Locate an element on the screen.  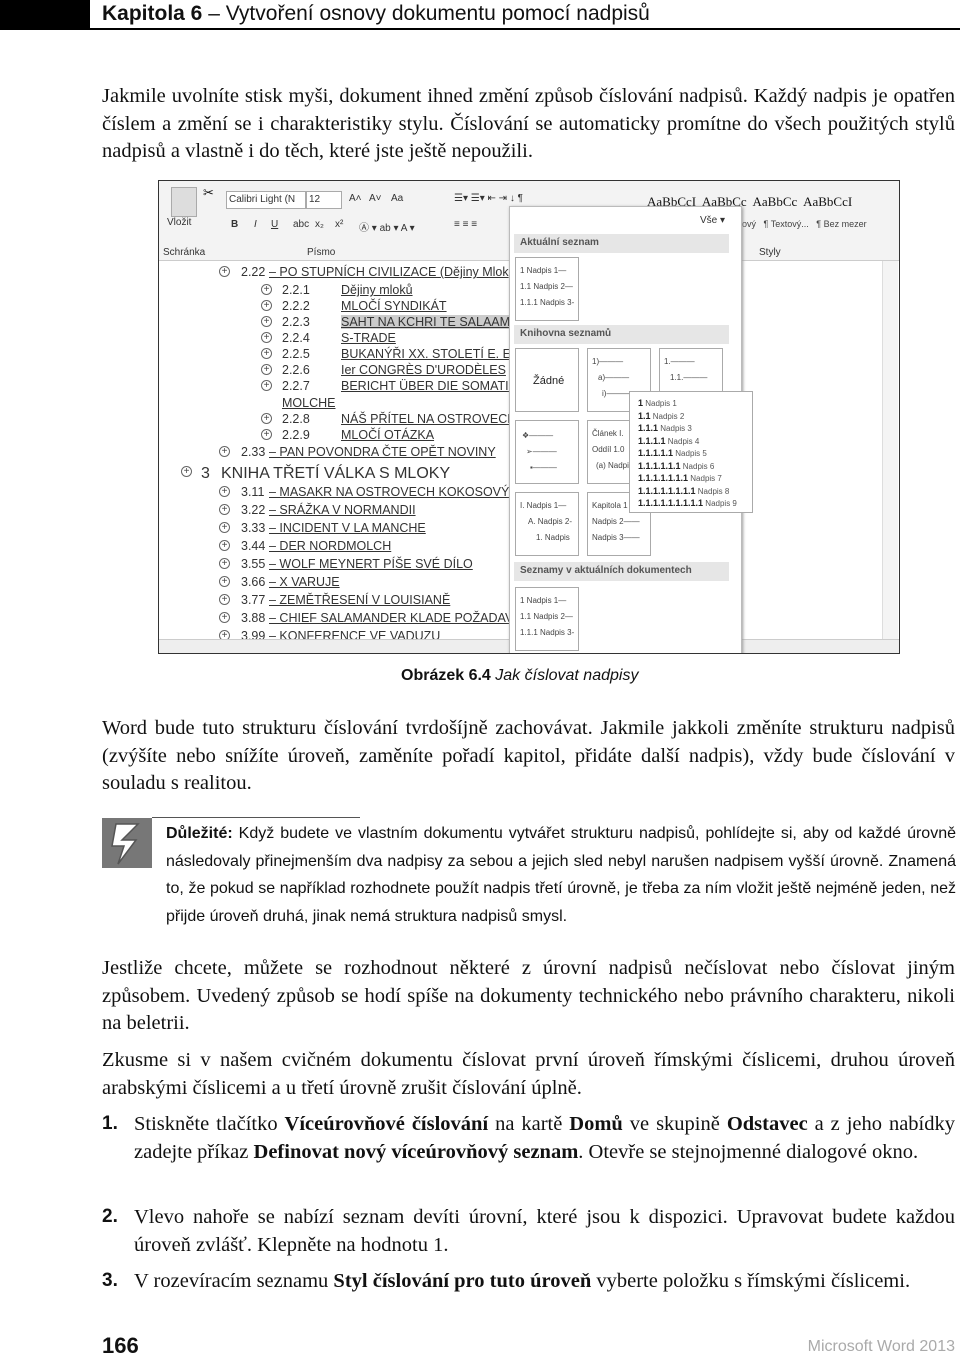
outline-text: – ZEMĚTŘESENÍ V LOUISIANĚ is located at coordinates (360, 600).